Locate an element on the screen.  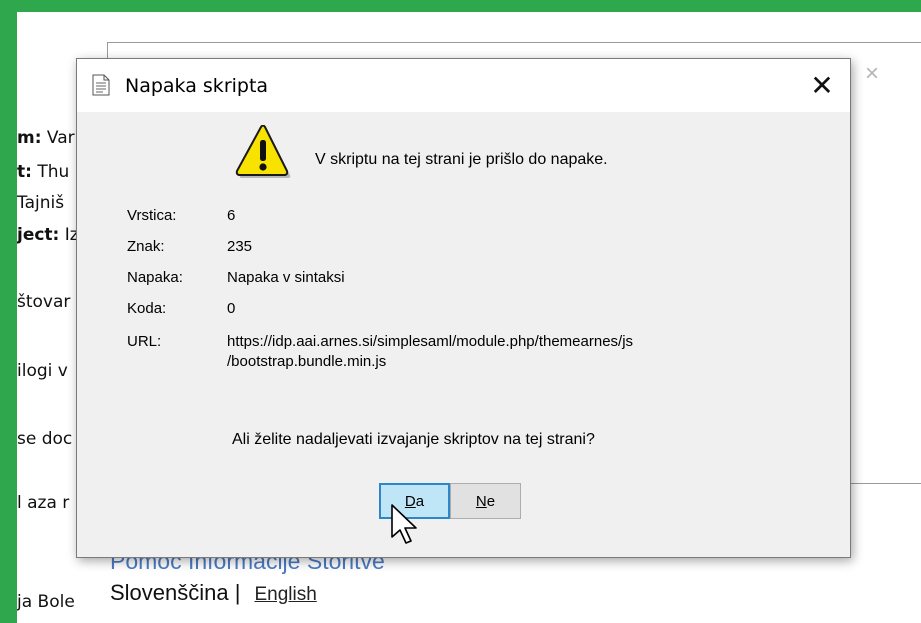
dialog-title: Napaka skripta is located at coordinates (197, 86).